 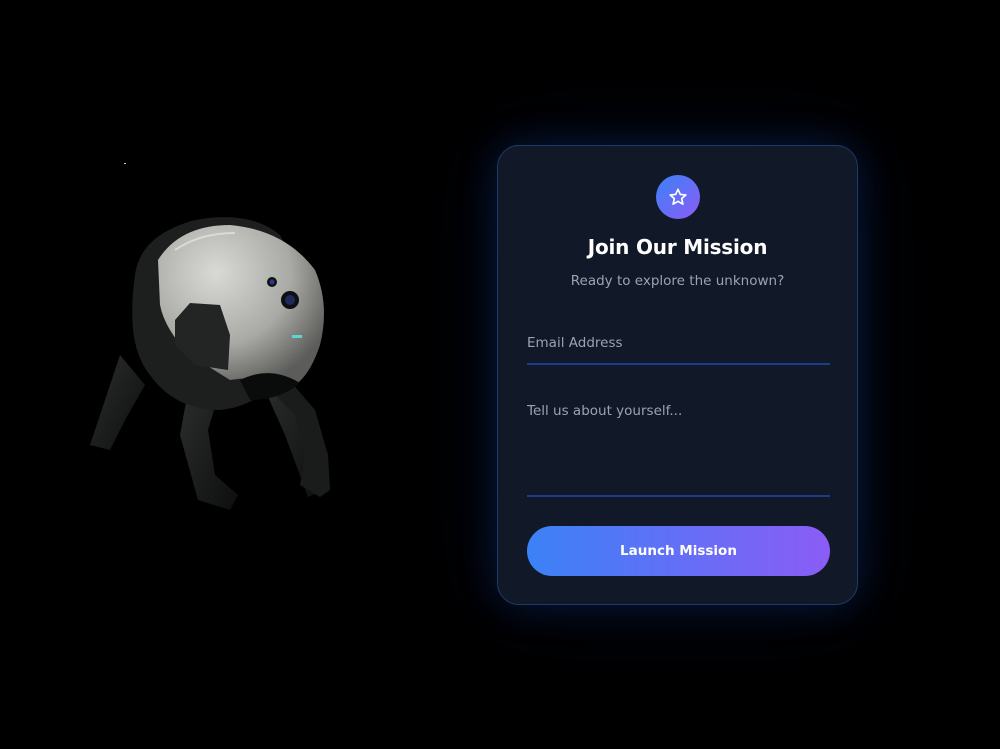 I want to click on star-icon, so click(x=678, y=197).